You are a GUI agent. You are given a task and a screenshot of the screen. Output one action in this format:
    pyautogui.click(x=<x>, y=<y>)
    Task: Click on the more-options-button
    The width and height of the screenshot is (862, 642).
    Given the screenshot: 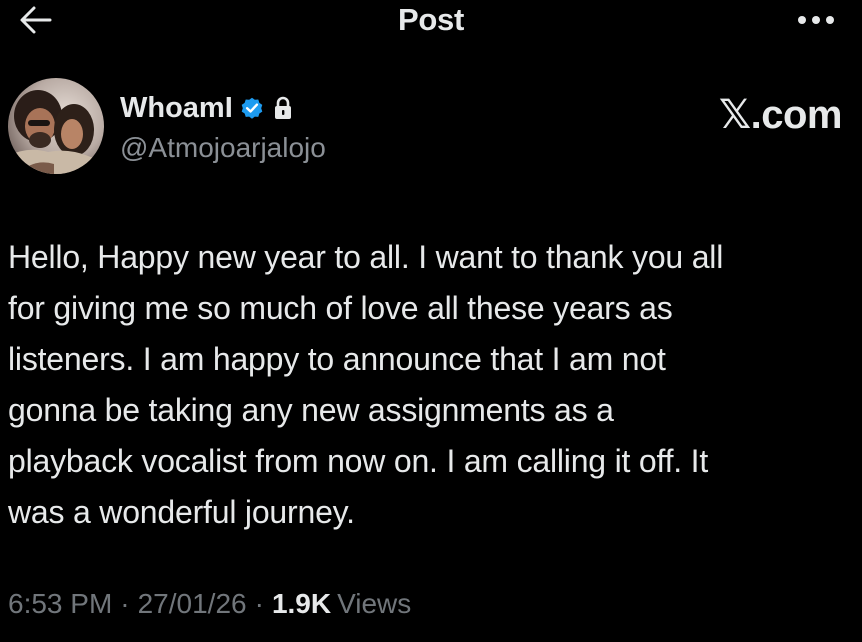 What is the action you would take?
    pyautogui.click(x=816, y=20)
    